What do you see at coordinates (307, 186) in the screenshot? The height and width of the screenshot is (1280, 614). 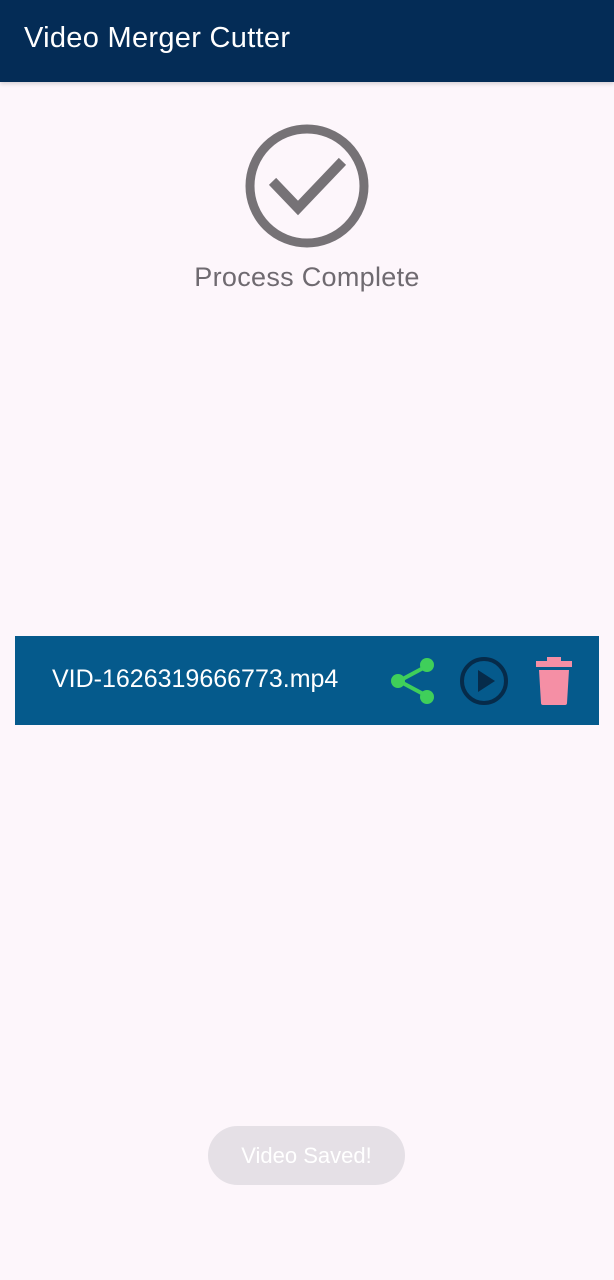 I see `check-circle-icon` at bounding box center [307, 186].